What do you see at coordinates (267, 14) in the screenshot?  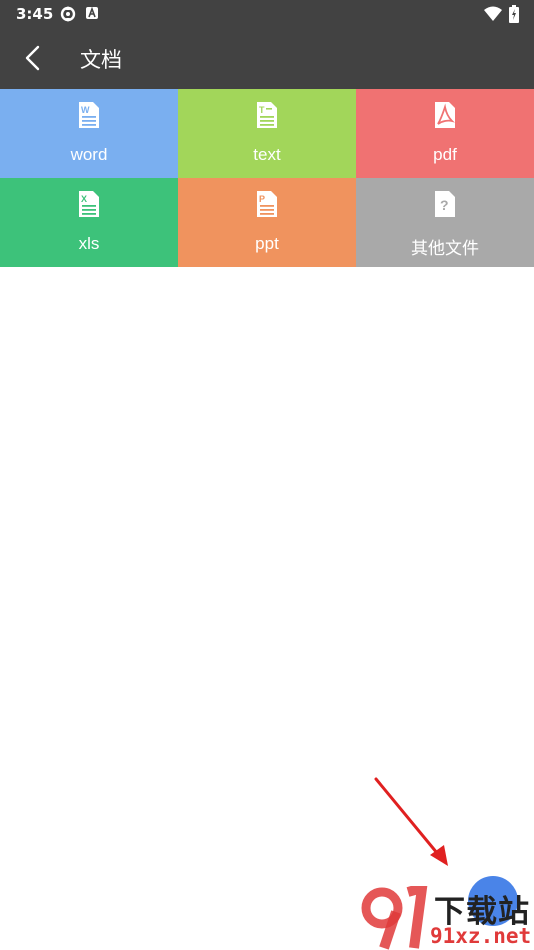 I see `status-bar: 3:45` at bounding box center [267, 14].